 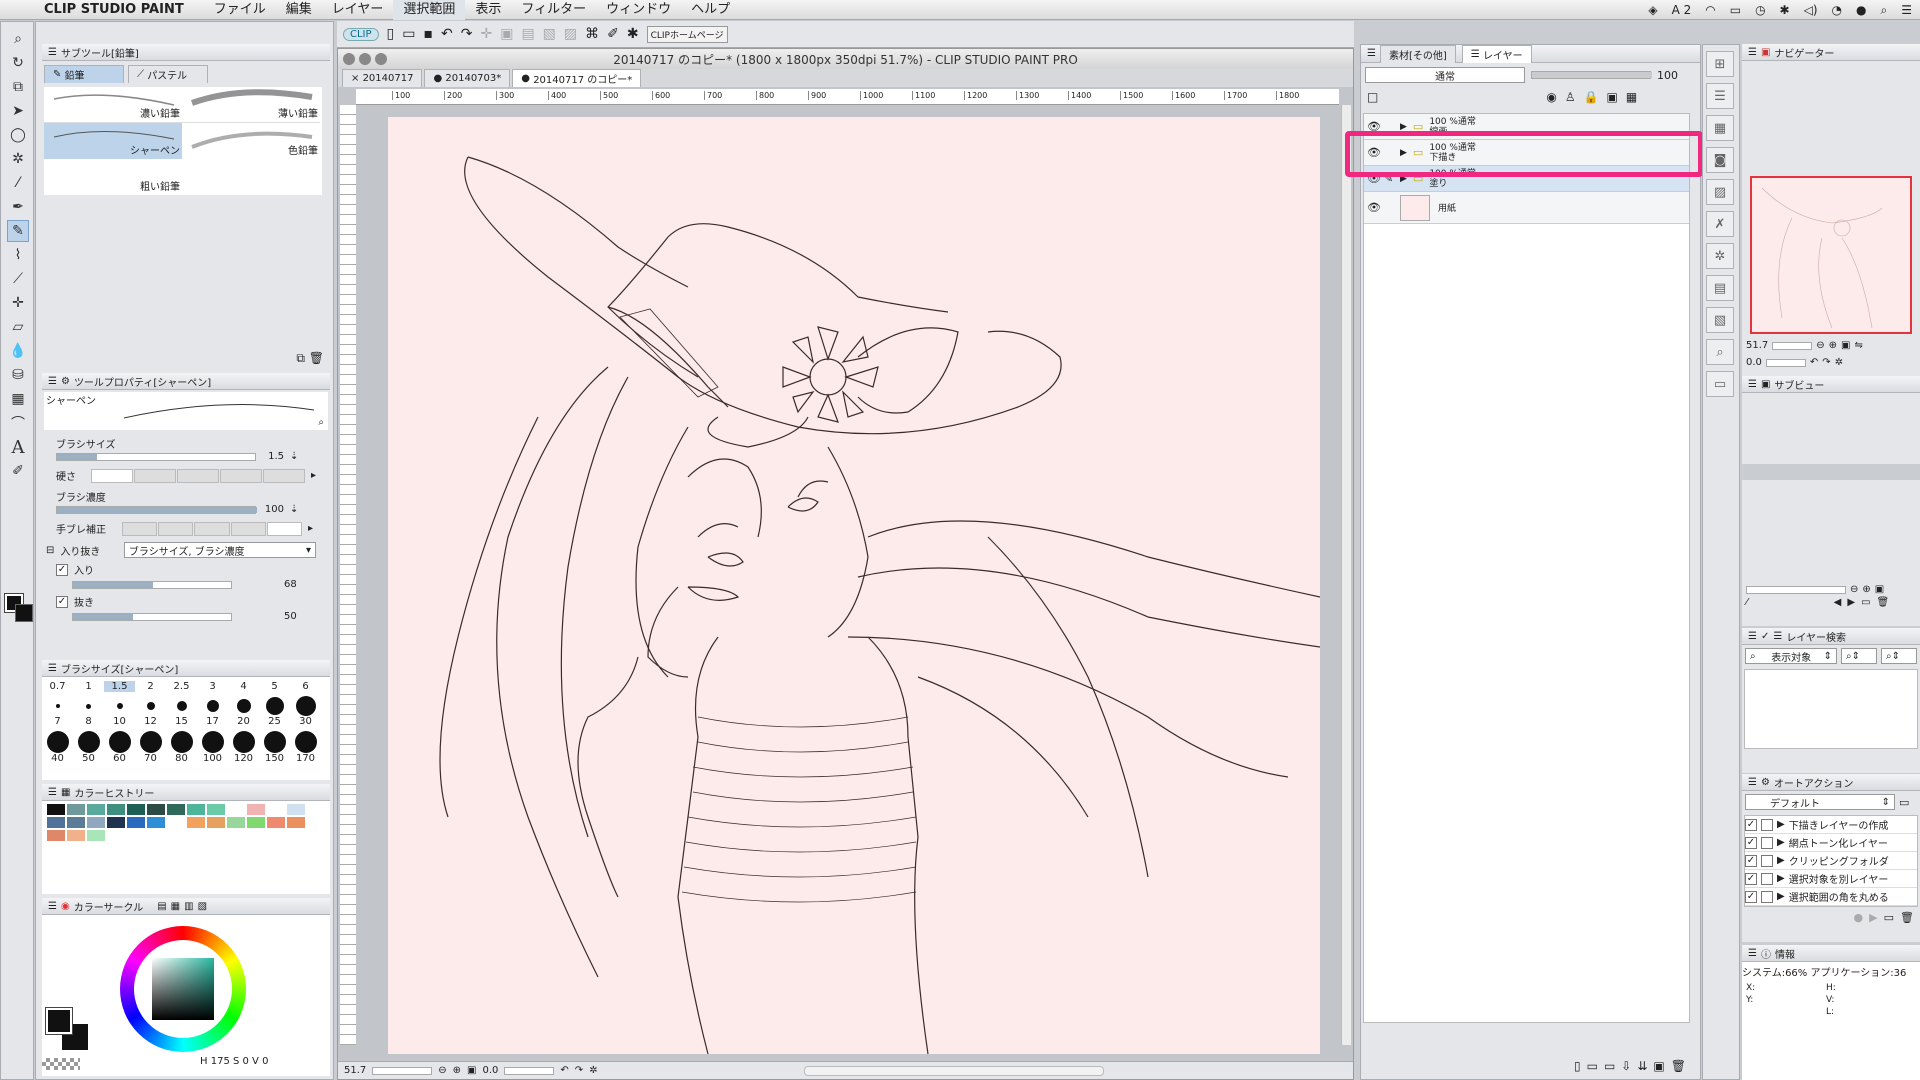 What do you see at coordinates (168, 74) in the screenshot?
I see `tab-pastel: ⟋ パステル` at bounding box center [168, 74].